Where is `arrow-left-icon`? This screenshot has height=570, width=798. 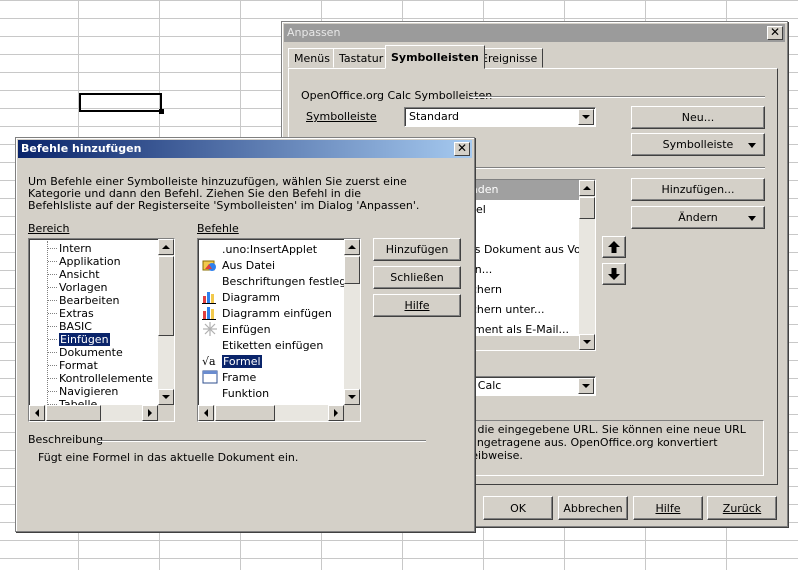
arrow-left-icon is located at coordinates (37, 413).